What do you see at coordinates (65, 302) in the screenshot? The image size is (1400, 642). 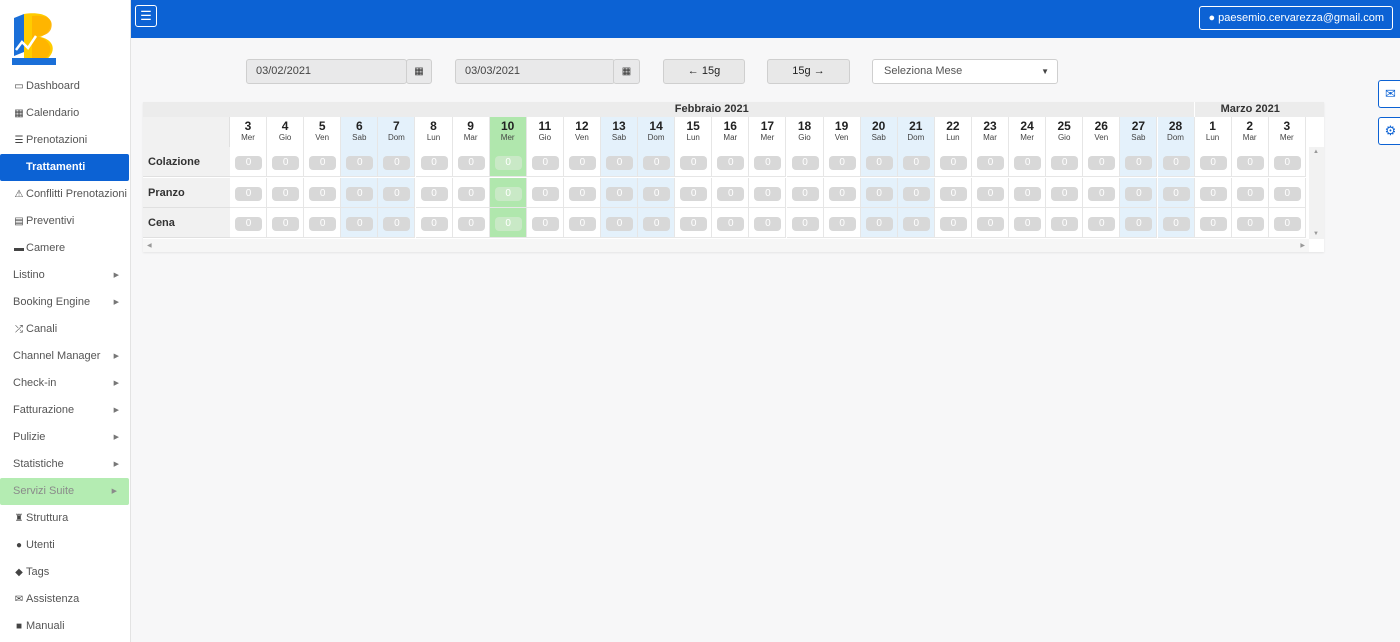 I see `sidebar-item-booking-engine: Booking Engine ▶` at bounding box center [65, 302].